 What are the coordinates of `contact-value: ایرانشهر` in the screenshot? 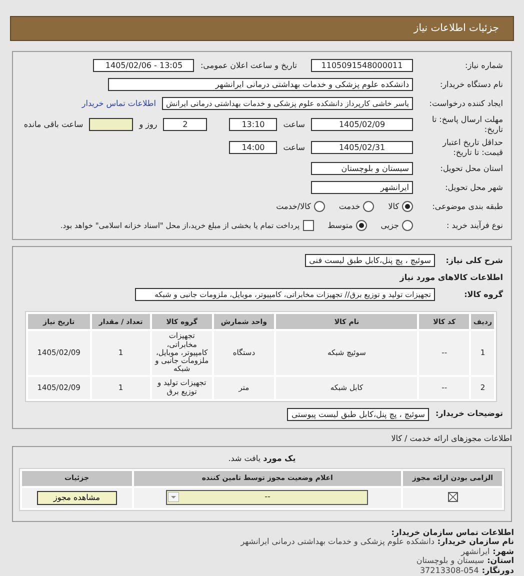 It's located at (475, 551).